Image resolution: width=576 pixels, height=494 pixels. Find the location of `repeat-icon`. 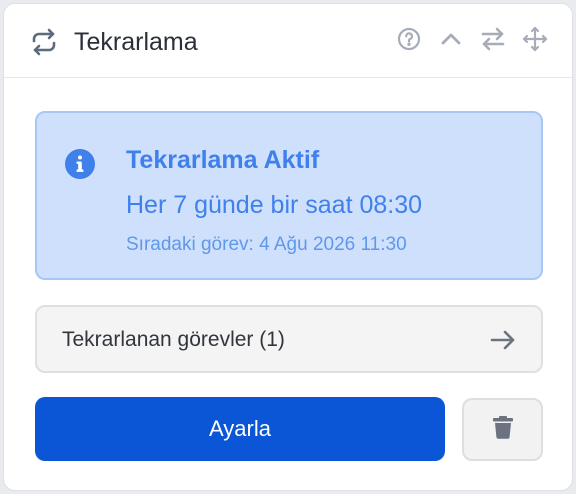

repeat-icon is located at coordinates (44, 42).